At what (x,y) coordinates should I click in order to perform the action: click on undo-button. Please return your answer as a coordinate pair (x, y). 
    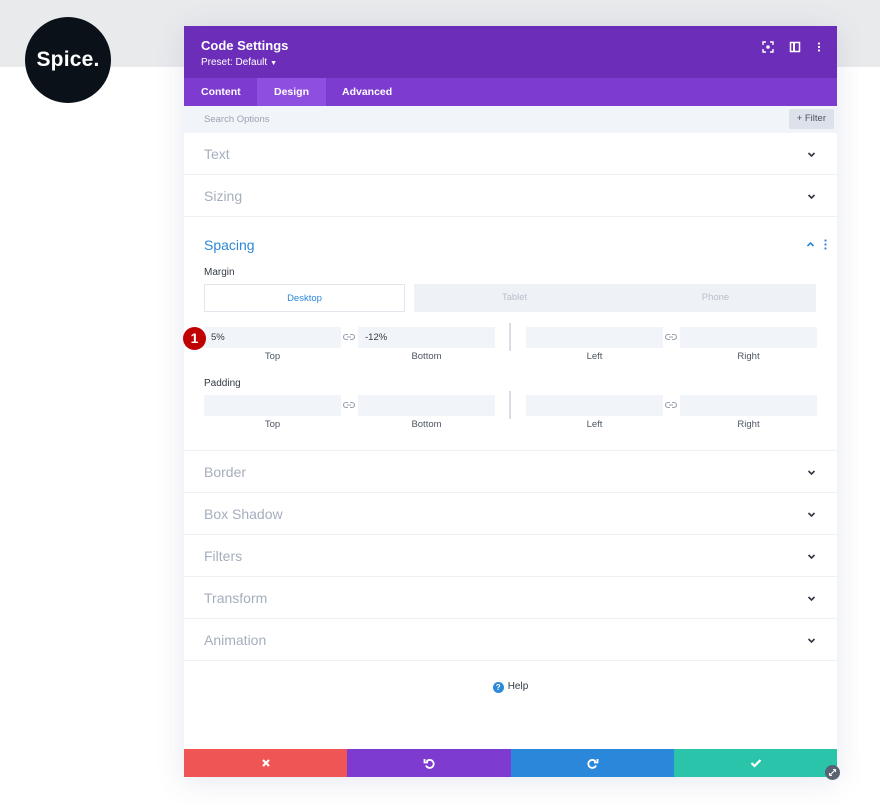
    Looking at the image, I should click on (429, 763).